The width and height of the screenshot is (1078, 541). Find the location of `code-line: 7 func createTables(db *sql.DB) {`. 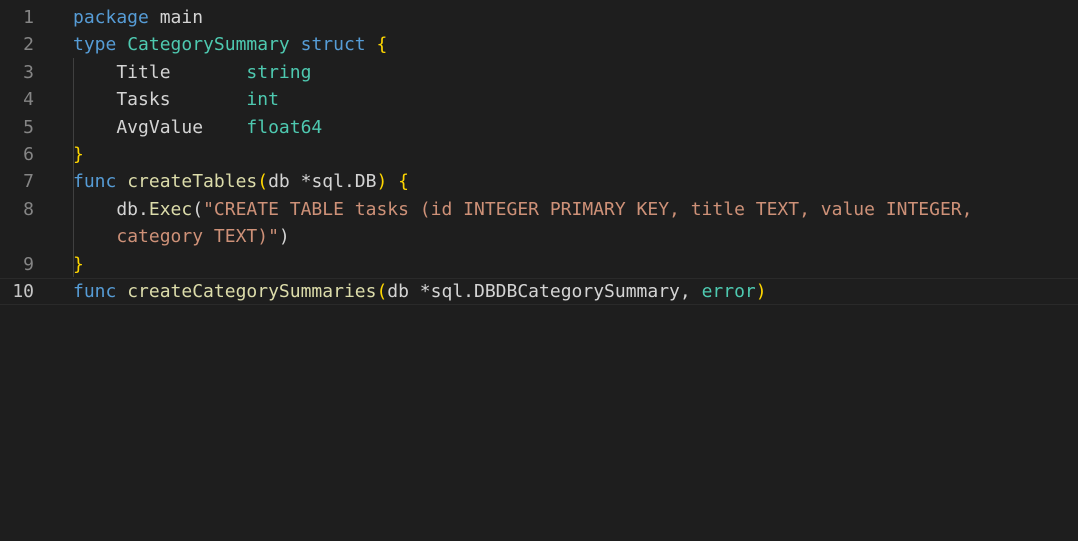

code-line: 7 func createTables(db *sql.DB) { is located at coordinates (539, 181).